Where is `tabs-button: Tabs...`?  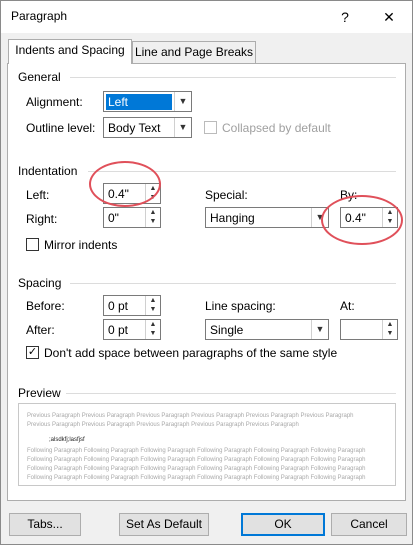
tabs-button: Tabs... is located at coordinates (45, 524).